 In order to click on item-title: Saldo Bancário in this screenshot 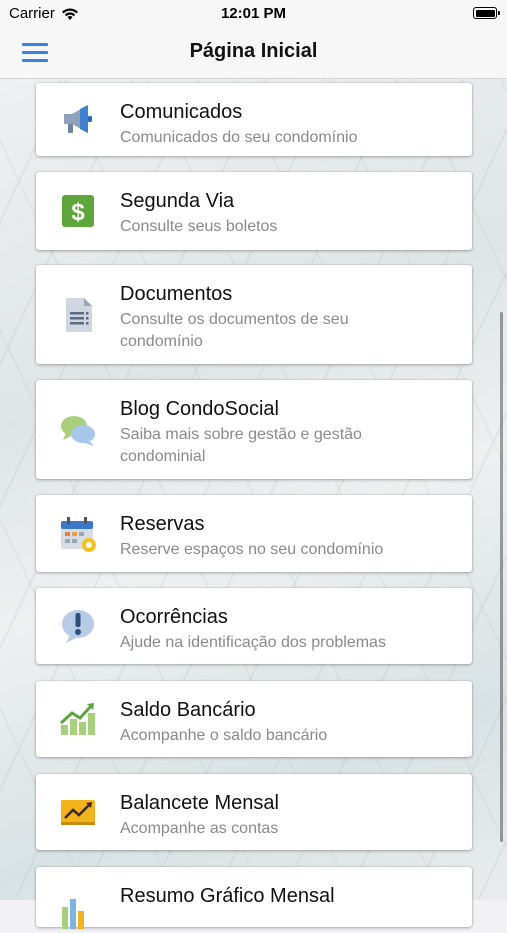, I will do `click(188, 710)`.